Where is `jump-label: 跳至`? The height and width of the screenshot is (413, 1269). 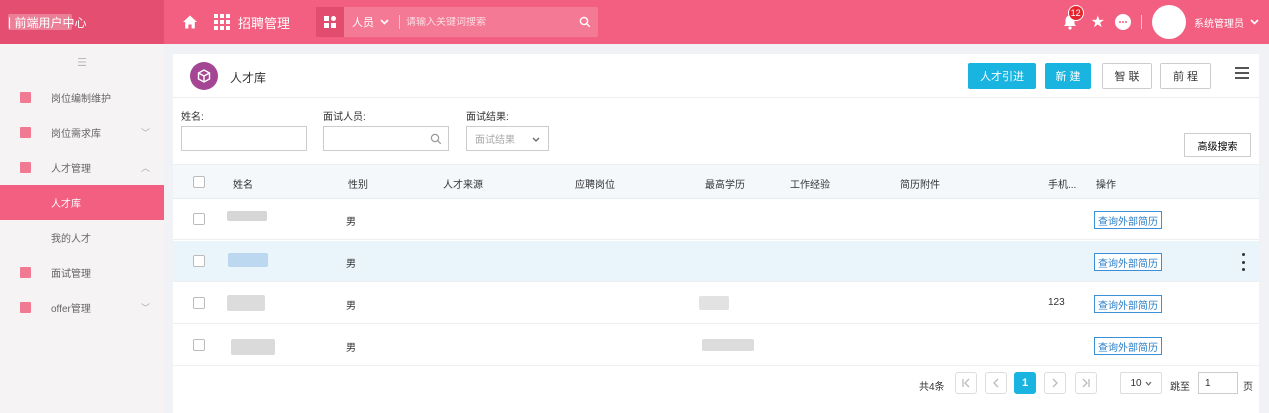 jump-label: 跳至 is located at coordinates (1180, 387).